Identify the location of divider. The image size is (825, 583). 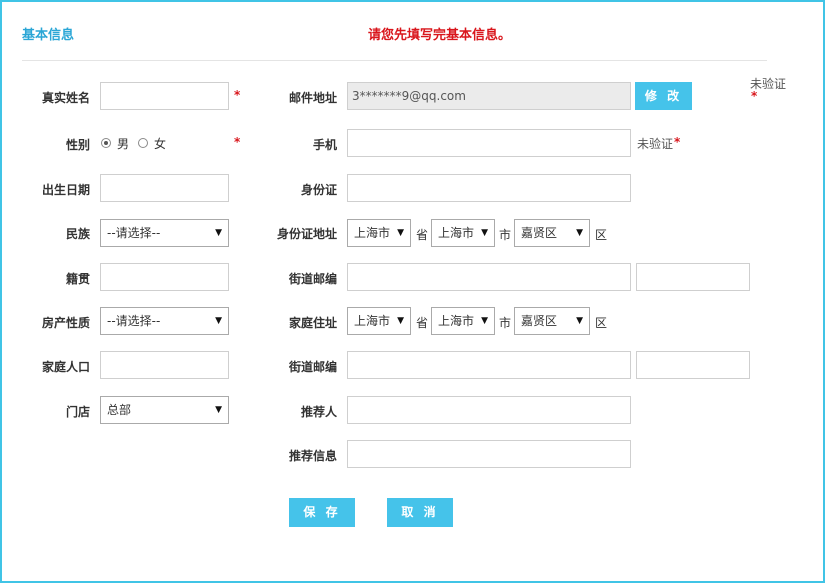
(394, 60).